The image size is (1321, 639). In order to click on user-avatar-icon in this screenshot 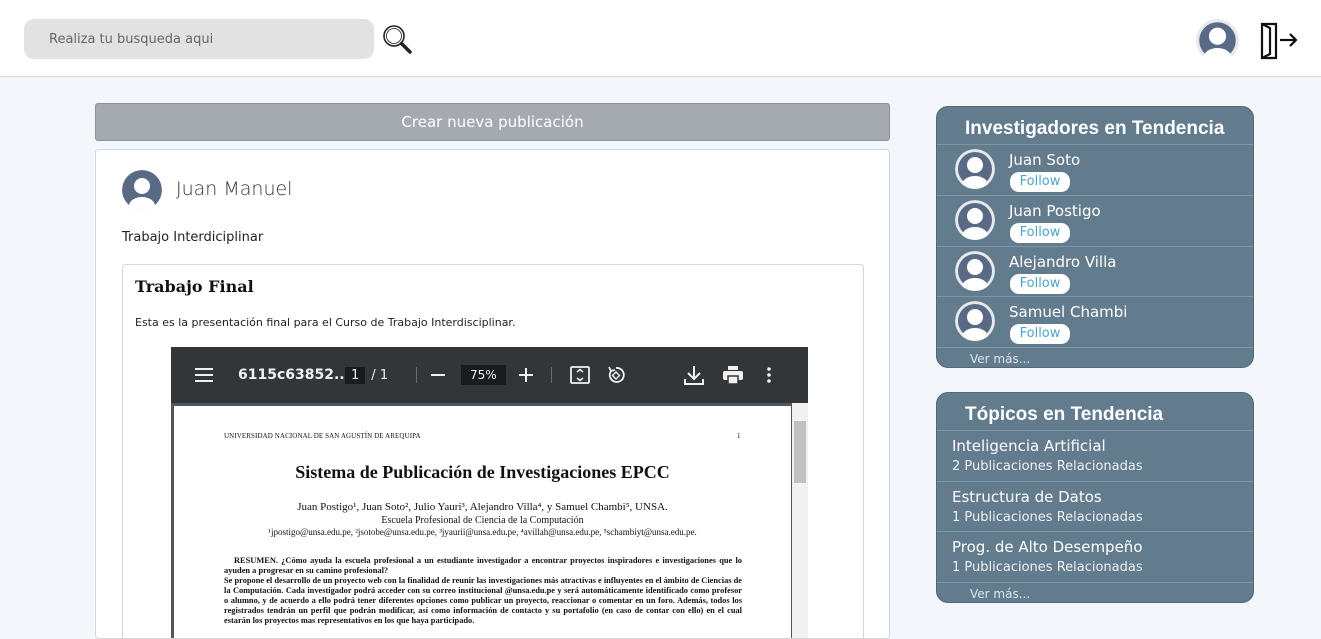, I will do `click(1217, 40)`.